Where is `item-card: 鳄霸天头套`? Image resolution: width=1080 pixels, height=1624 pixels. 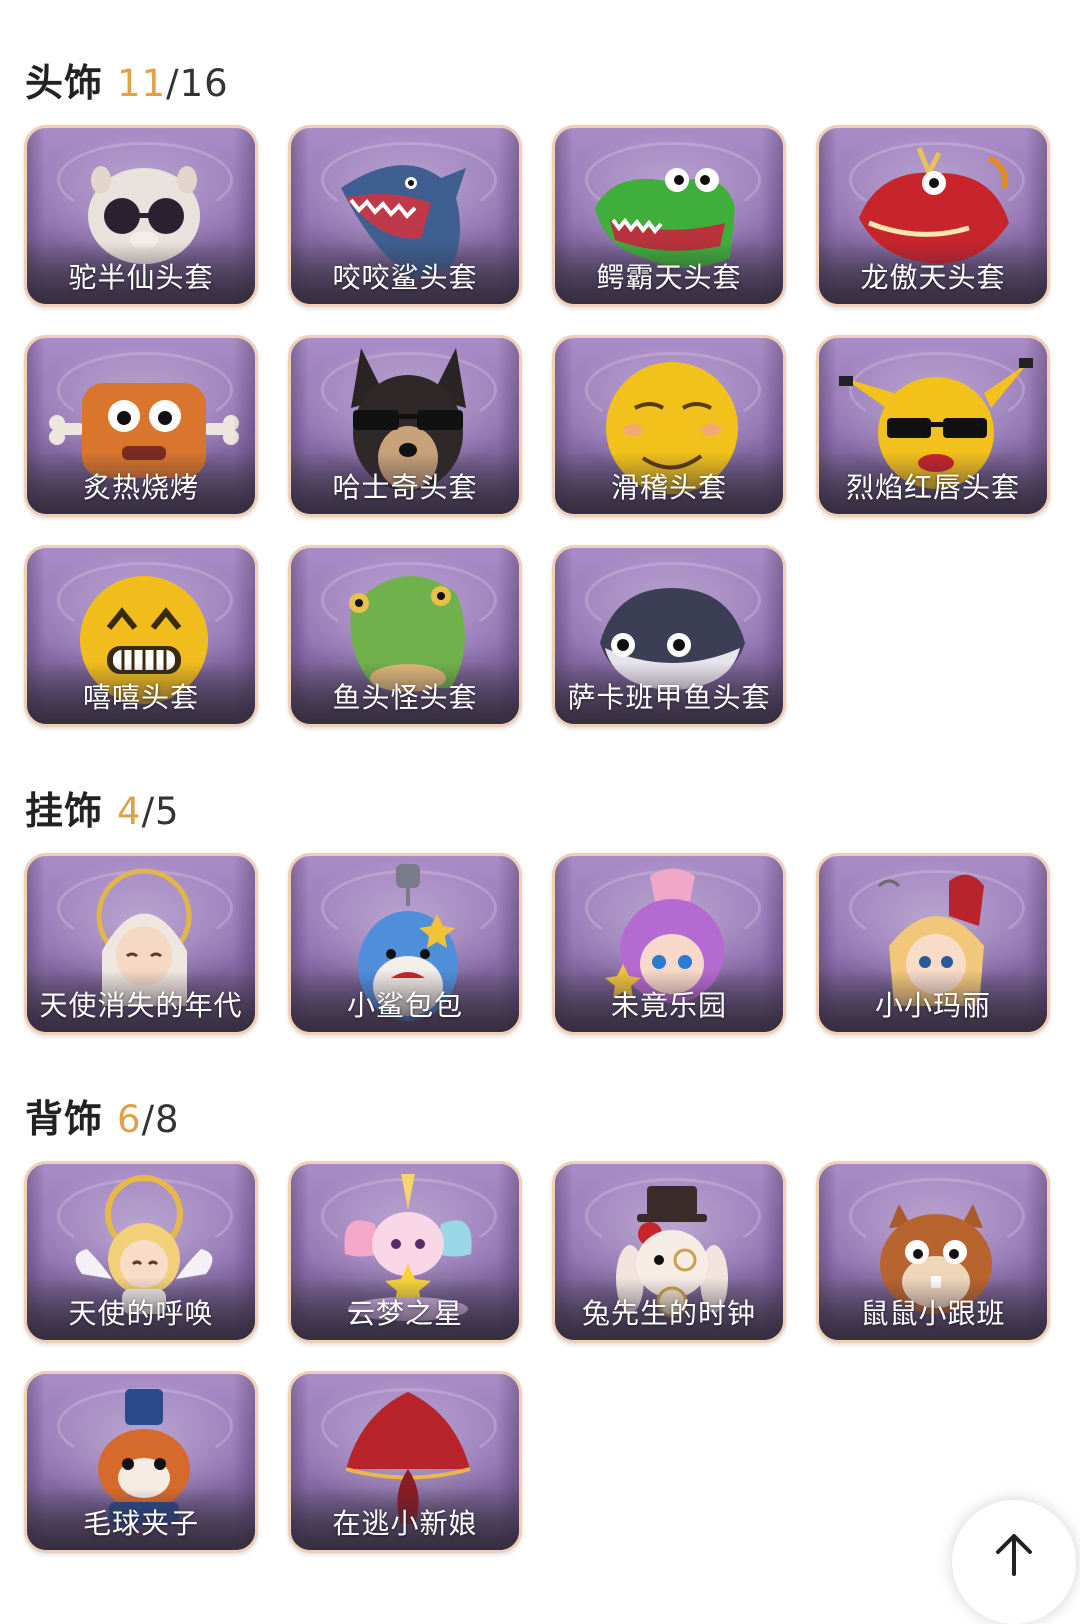
item-card: 鳄霸天头套 is located at coordinates (669, 216).